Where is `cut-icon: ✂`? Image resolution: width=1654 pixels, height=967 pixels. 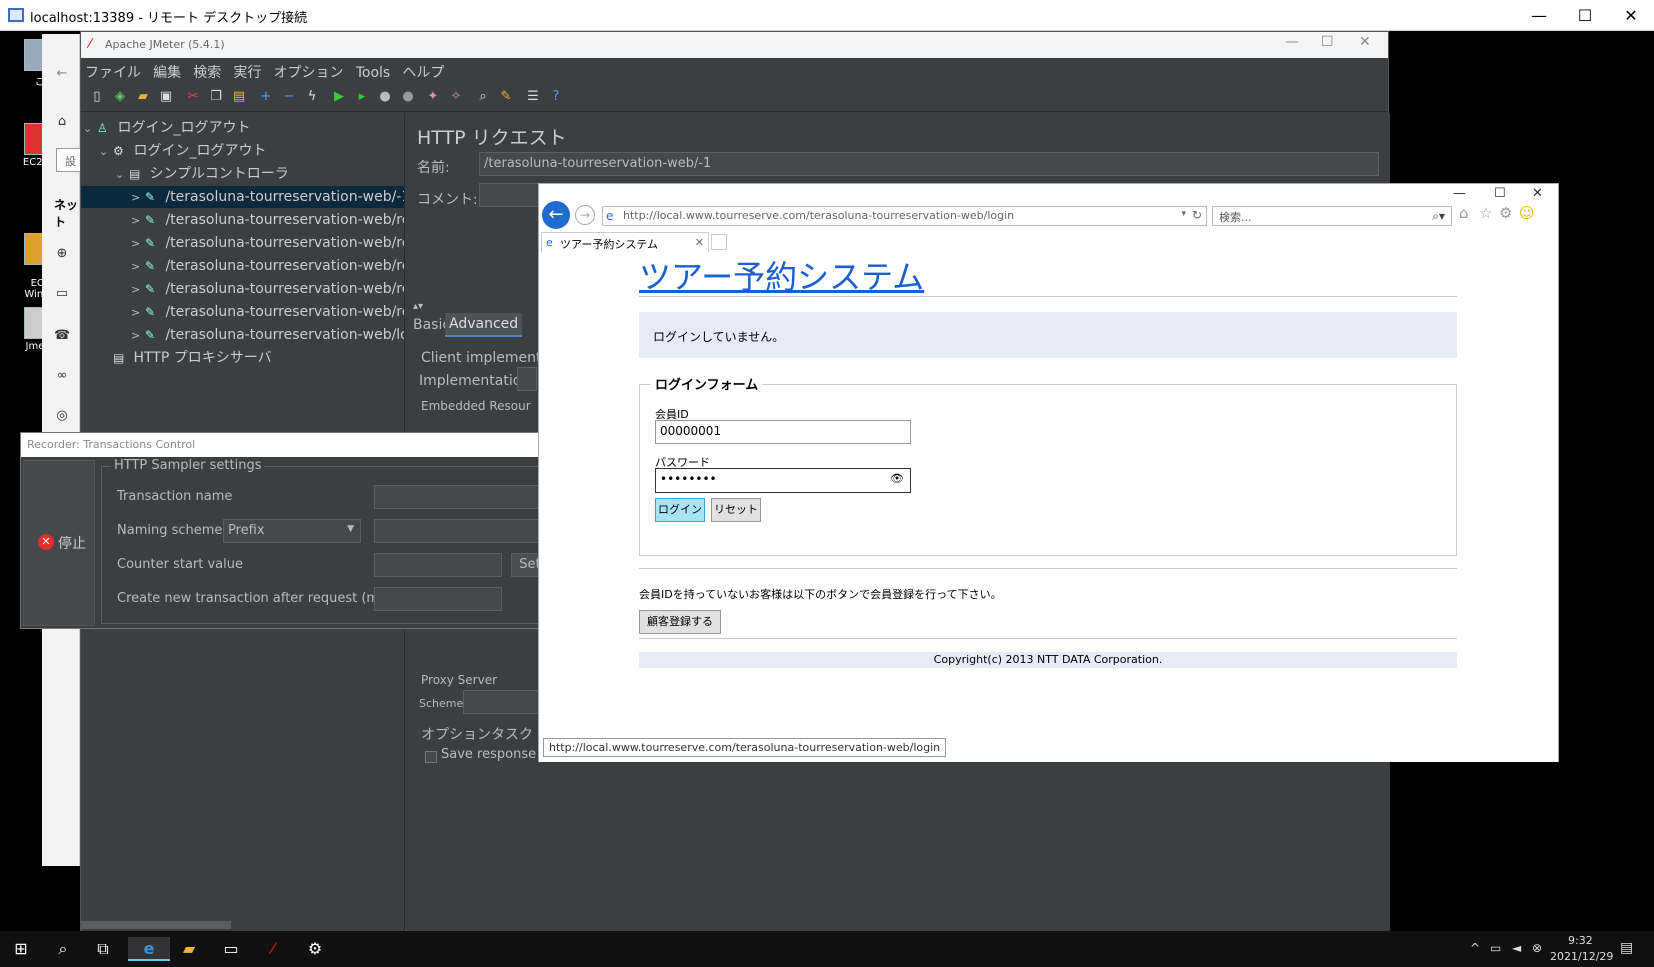 cut-icon: ✂ is located at coordinates (193, 97).